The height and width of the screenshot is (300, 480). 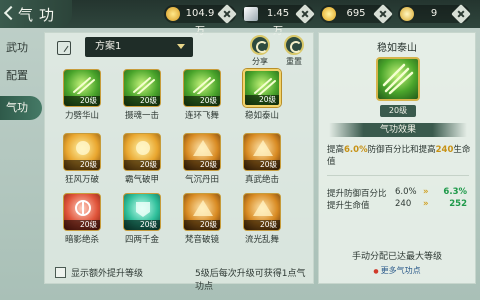 I want to click on skill-slot: 20级梵音破镜, so click(x=202, y=219).